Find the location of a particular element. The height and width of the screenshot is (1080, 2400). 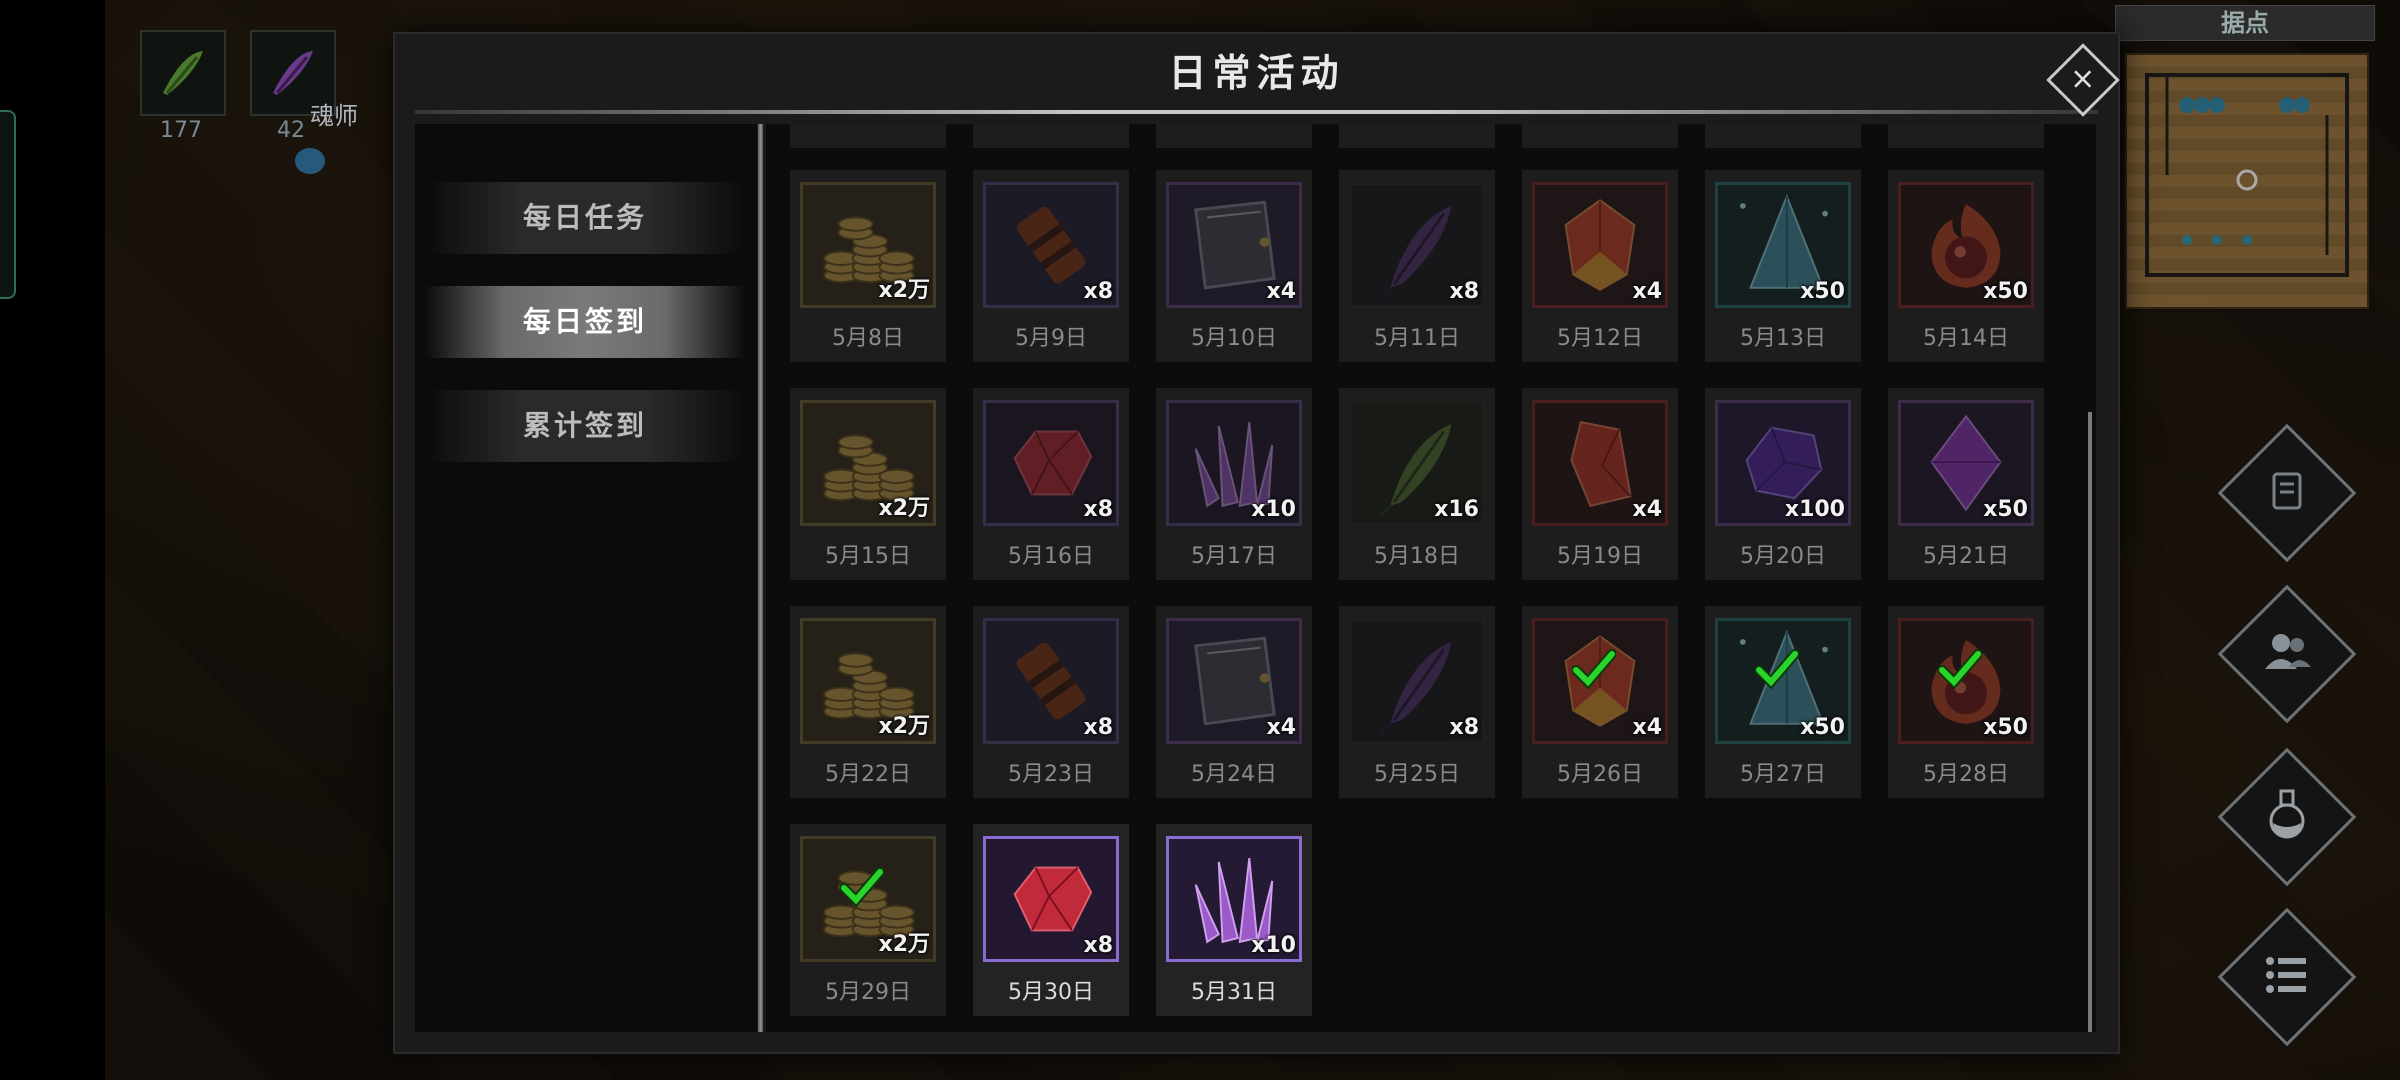

tab-daily-tasks: 每日任务 is located at coordinates (585, 218).